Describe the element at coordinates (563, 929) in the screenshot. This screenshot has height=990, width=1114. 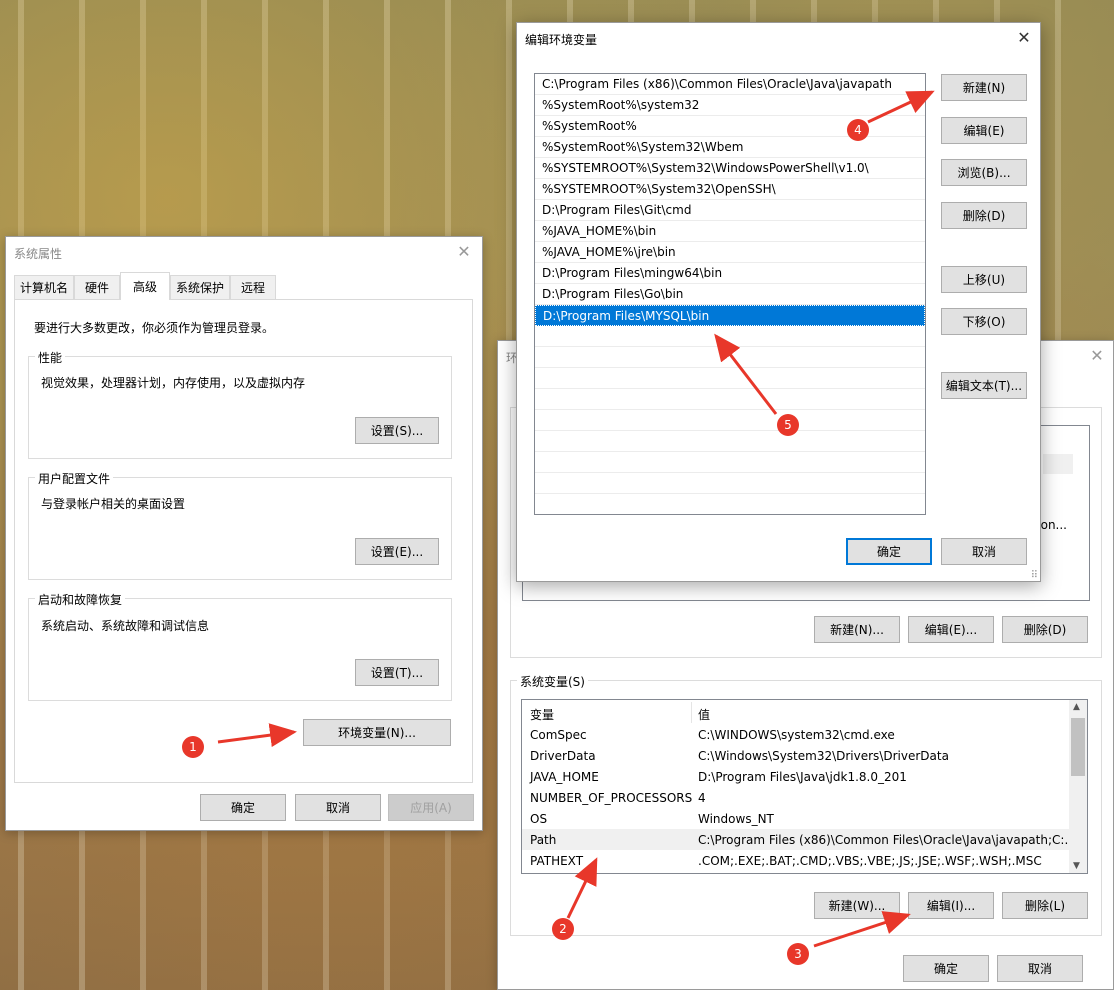
I see `annotation-marker-2: 2` at that location.